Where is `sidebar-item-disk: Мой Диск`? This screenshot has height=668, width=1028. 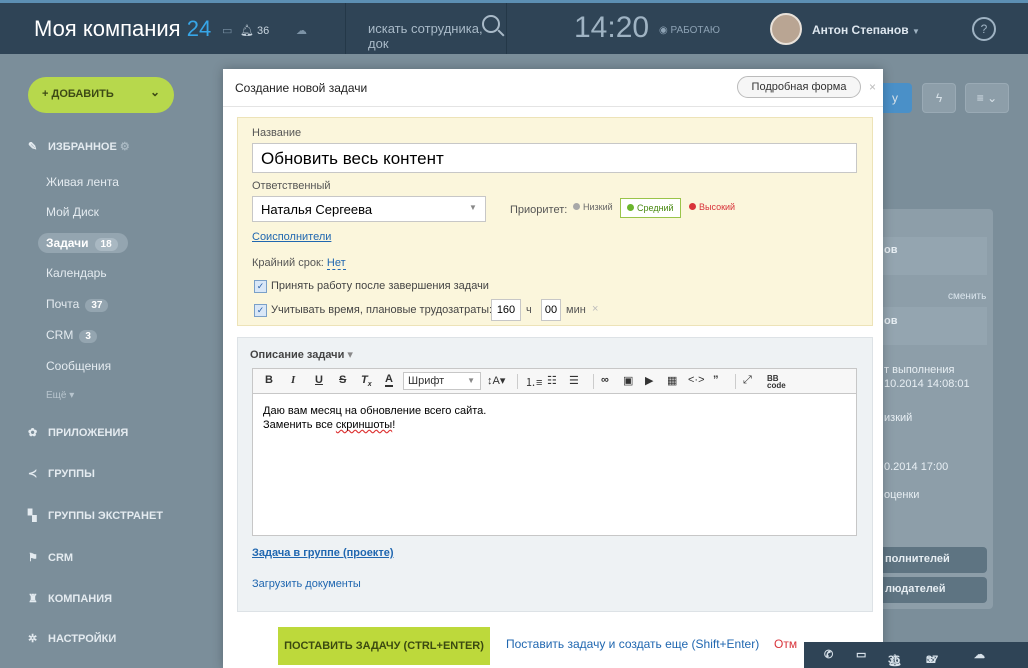 sidebar-item-disk: Мой Диск is located at coordinates (72, 212).